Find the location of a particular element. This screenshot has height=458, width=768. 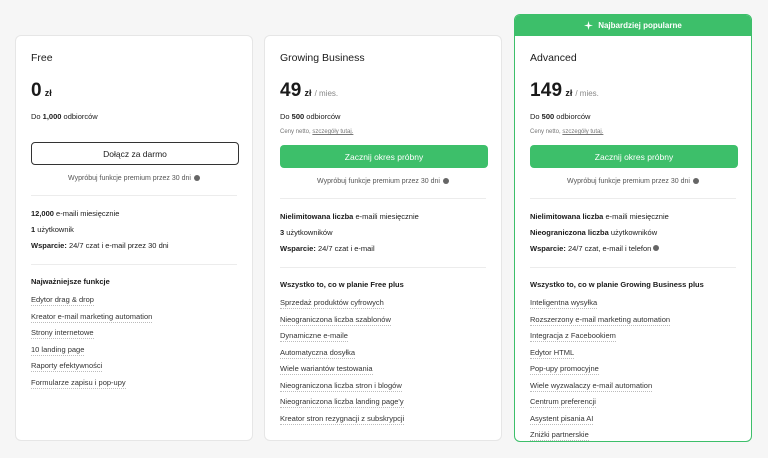

price-value: 49 is located at coordinates (291, 90).